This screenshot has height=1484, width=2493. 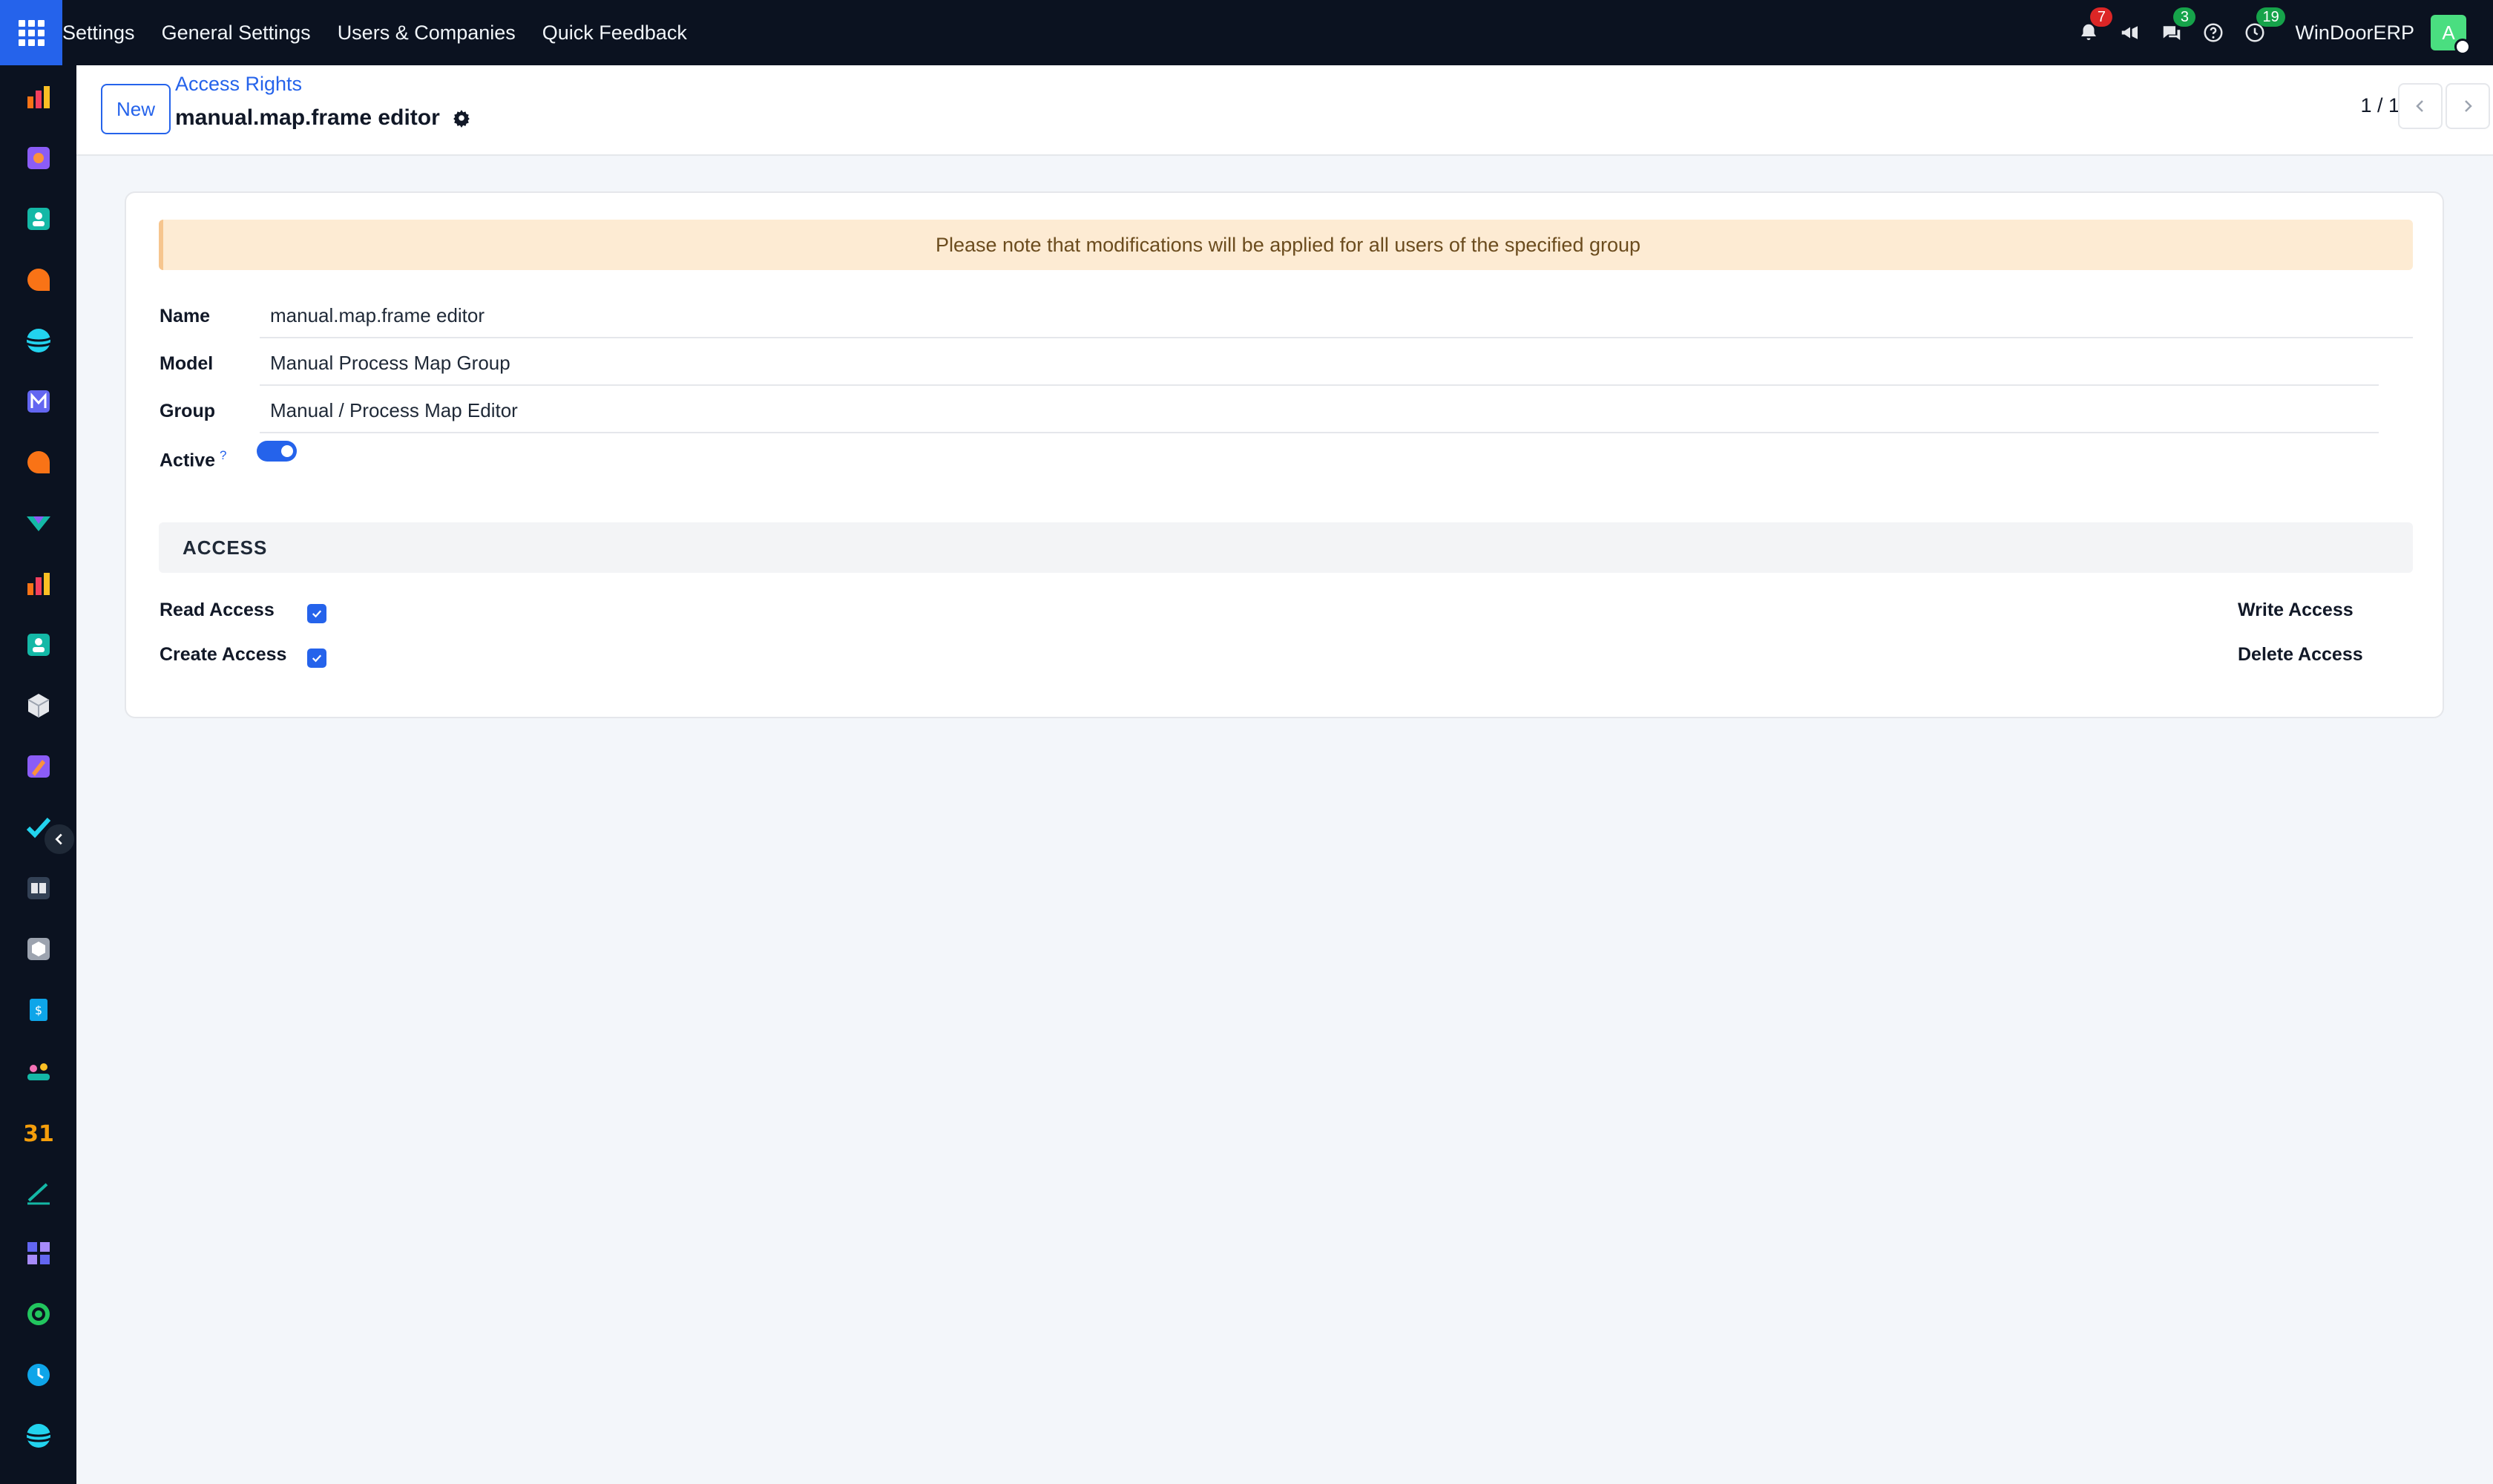 I want to click on sidebar-app-reporting, so click(x=38, y=584).